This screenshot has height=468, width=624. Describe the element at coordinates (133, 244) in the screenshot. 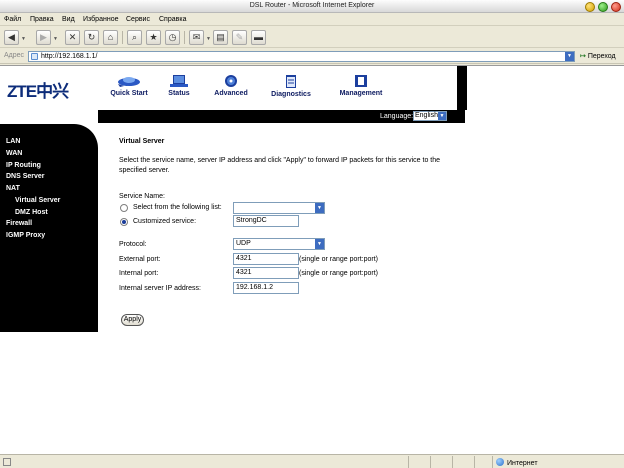

I see `protocol-label: Protocol:` at that location.